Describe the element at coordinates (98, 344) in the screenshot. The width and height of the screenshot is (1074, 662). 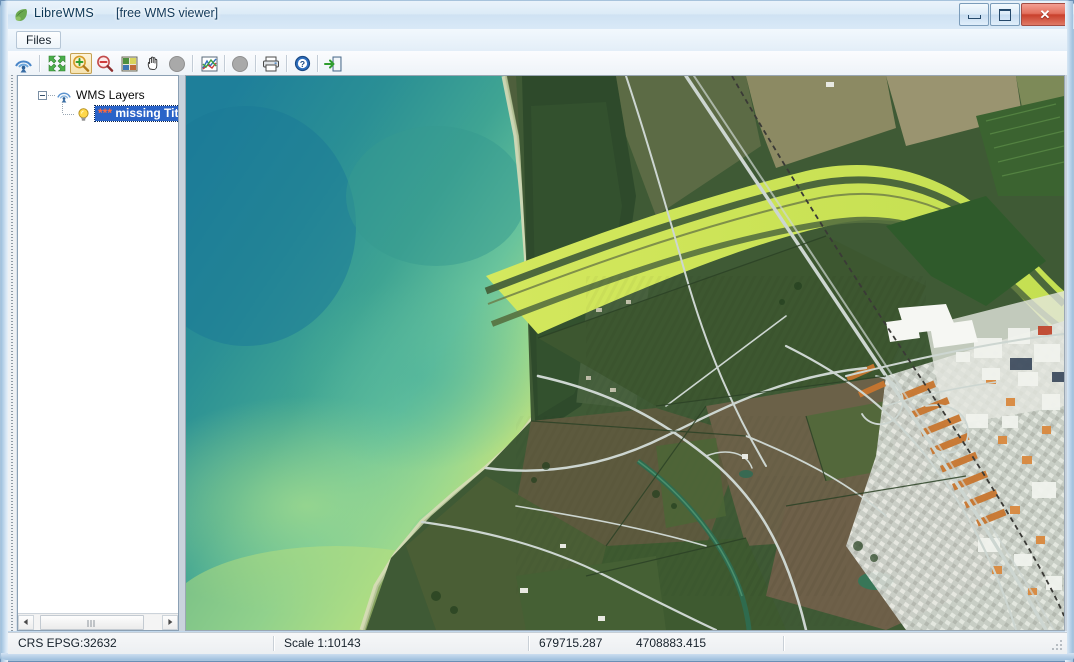
I see `layer-tree: WMS Layers *** missing Title` at that location.